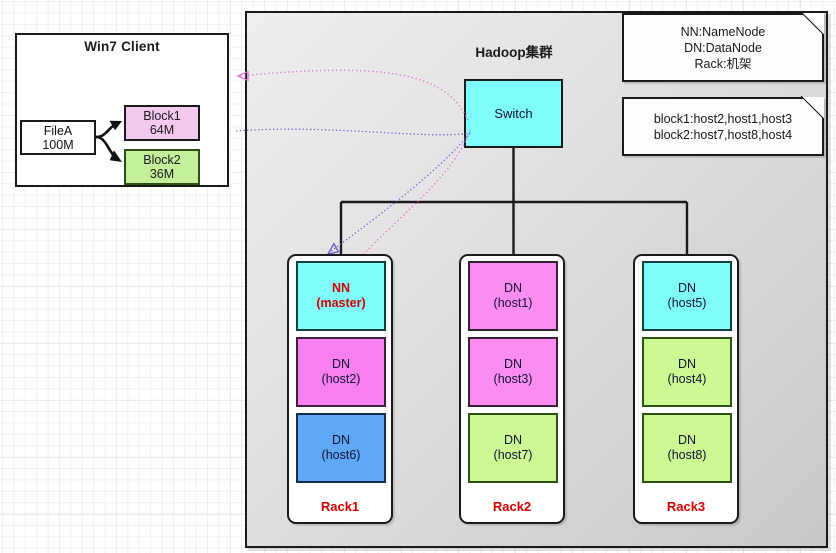 This screenshot has width=836, height=553. I want to click on node-dn-host3: DN (host3), so click(513, 372).